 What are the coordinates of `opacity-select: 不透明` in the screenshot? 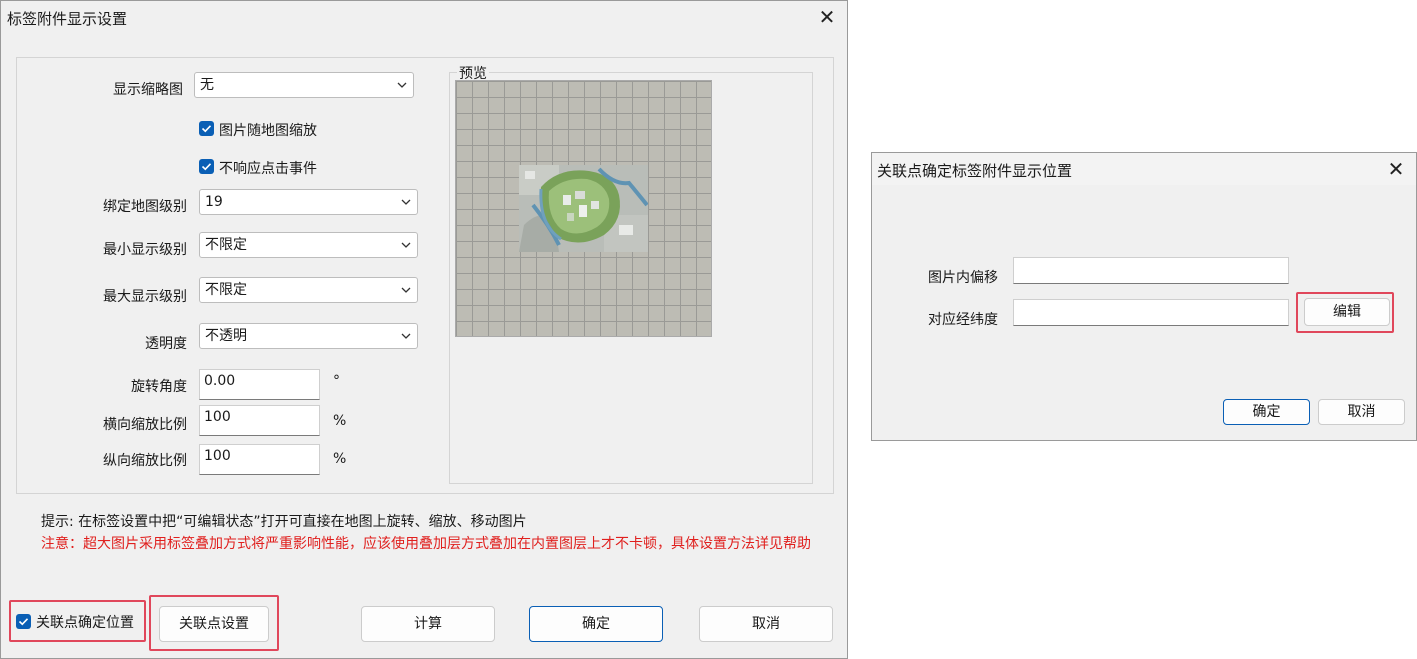 It's located at (308, 336).